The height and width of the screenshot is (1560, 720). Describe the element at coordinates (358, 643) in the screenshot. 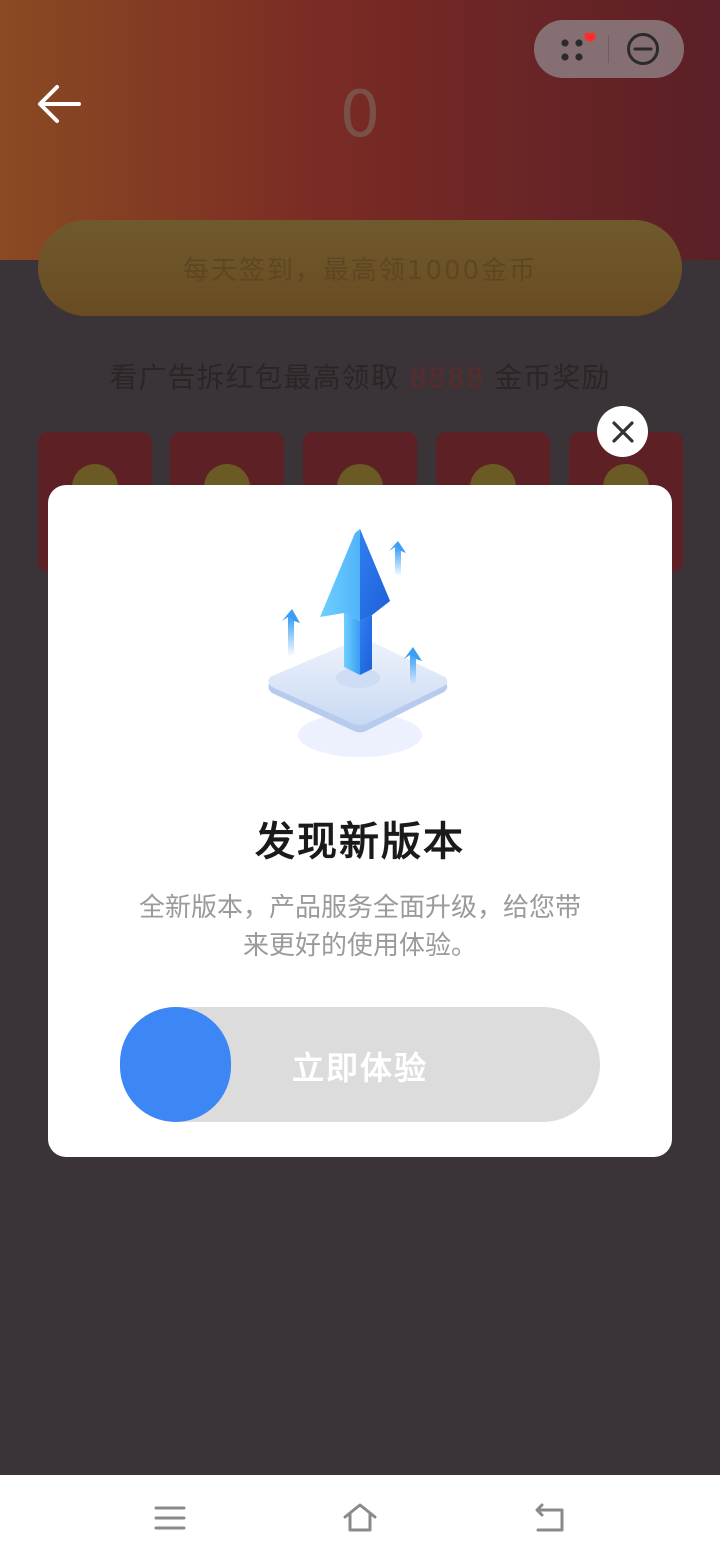

I see `upgrade-arrow-icon` at that location.